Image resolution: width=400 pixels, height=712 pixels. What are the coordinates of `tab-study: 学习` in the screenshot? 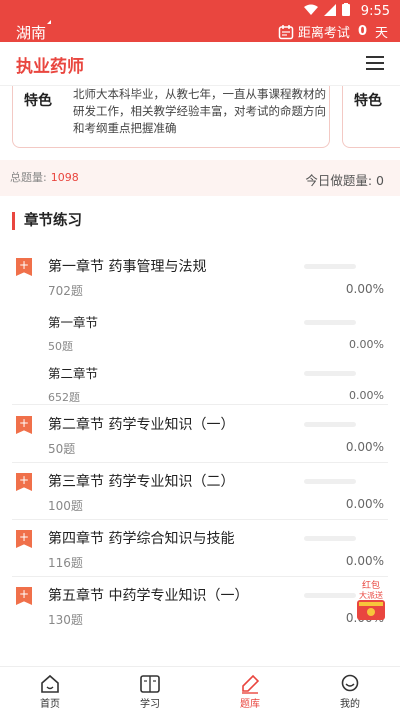 It's located at (150, 689).